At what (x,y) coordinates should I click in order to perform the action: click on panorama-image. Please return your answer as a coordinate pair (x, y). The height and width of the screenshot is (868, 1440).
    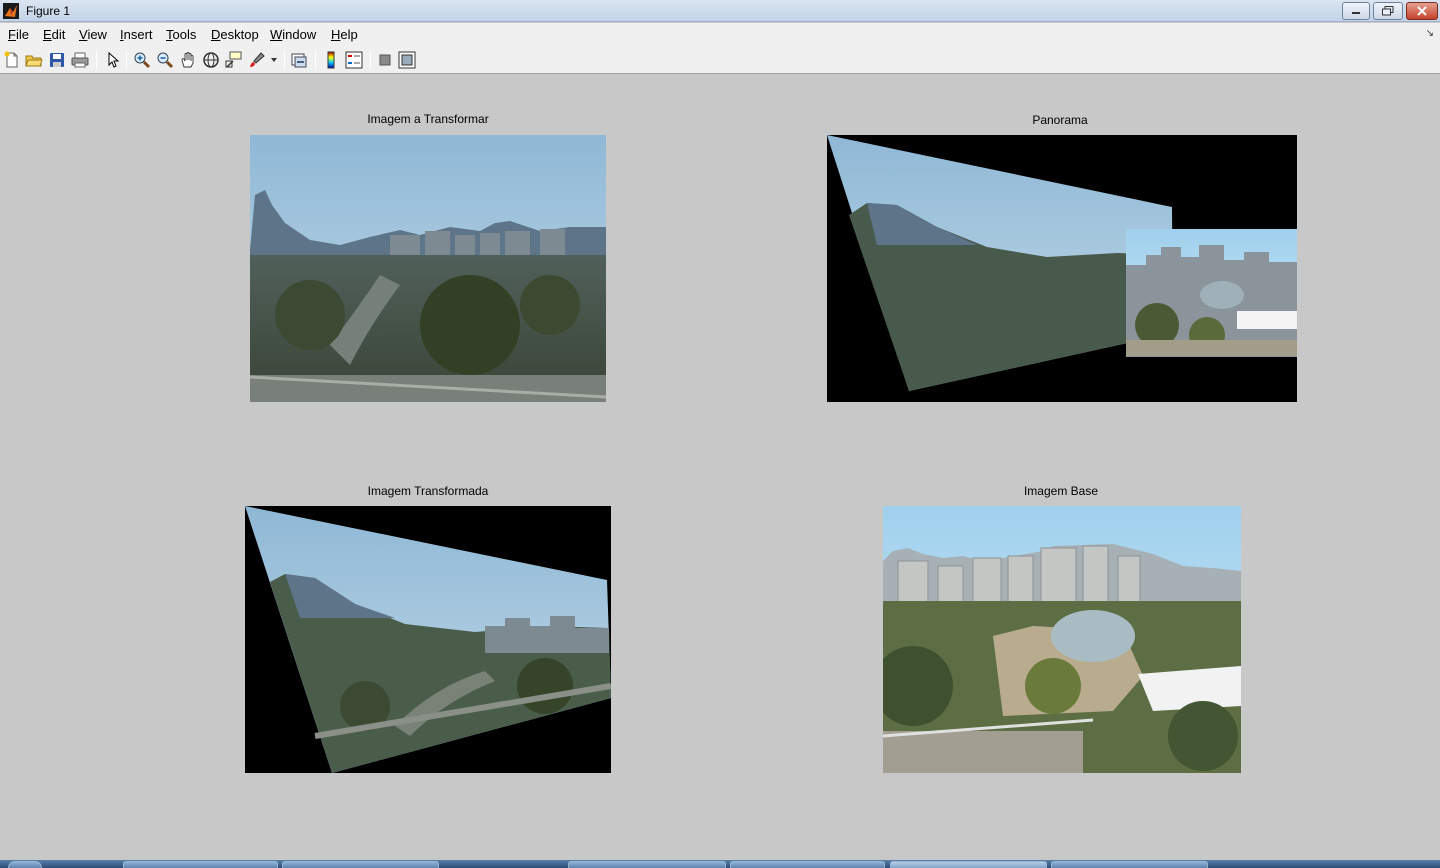
    Looking at the image, I should click on (1062, 268).